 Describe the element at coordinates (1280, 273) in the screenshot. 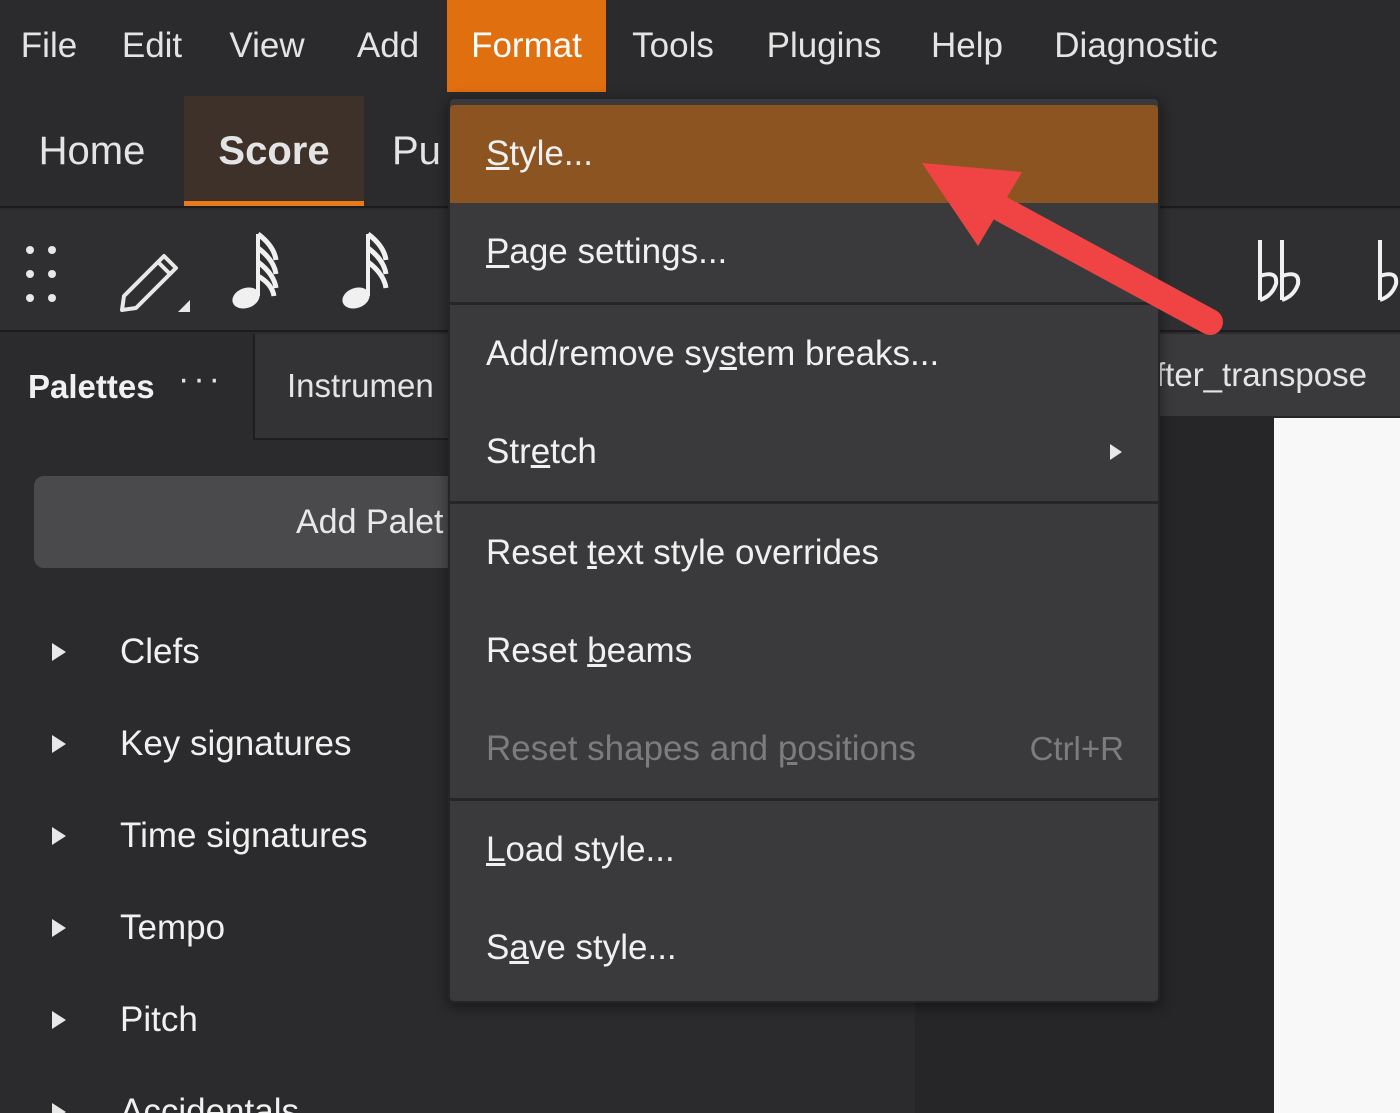

I see `double-flat-icon` at that location.